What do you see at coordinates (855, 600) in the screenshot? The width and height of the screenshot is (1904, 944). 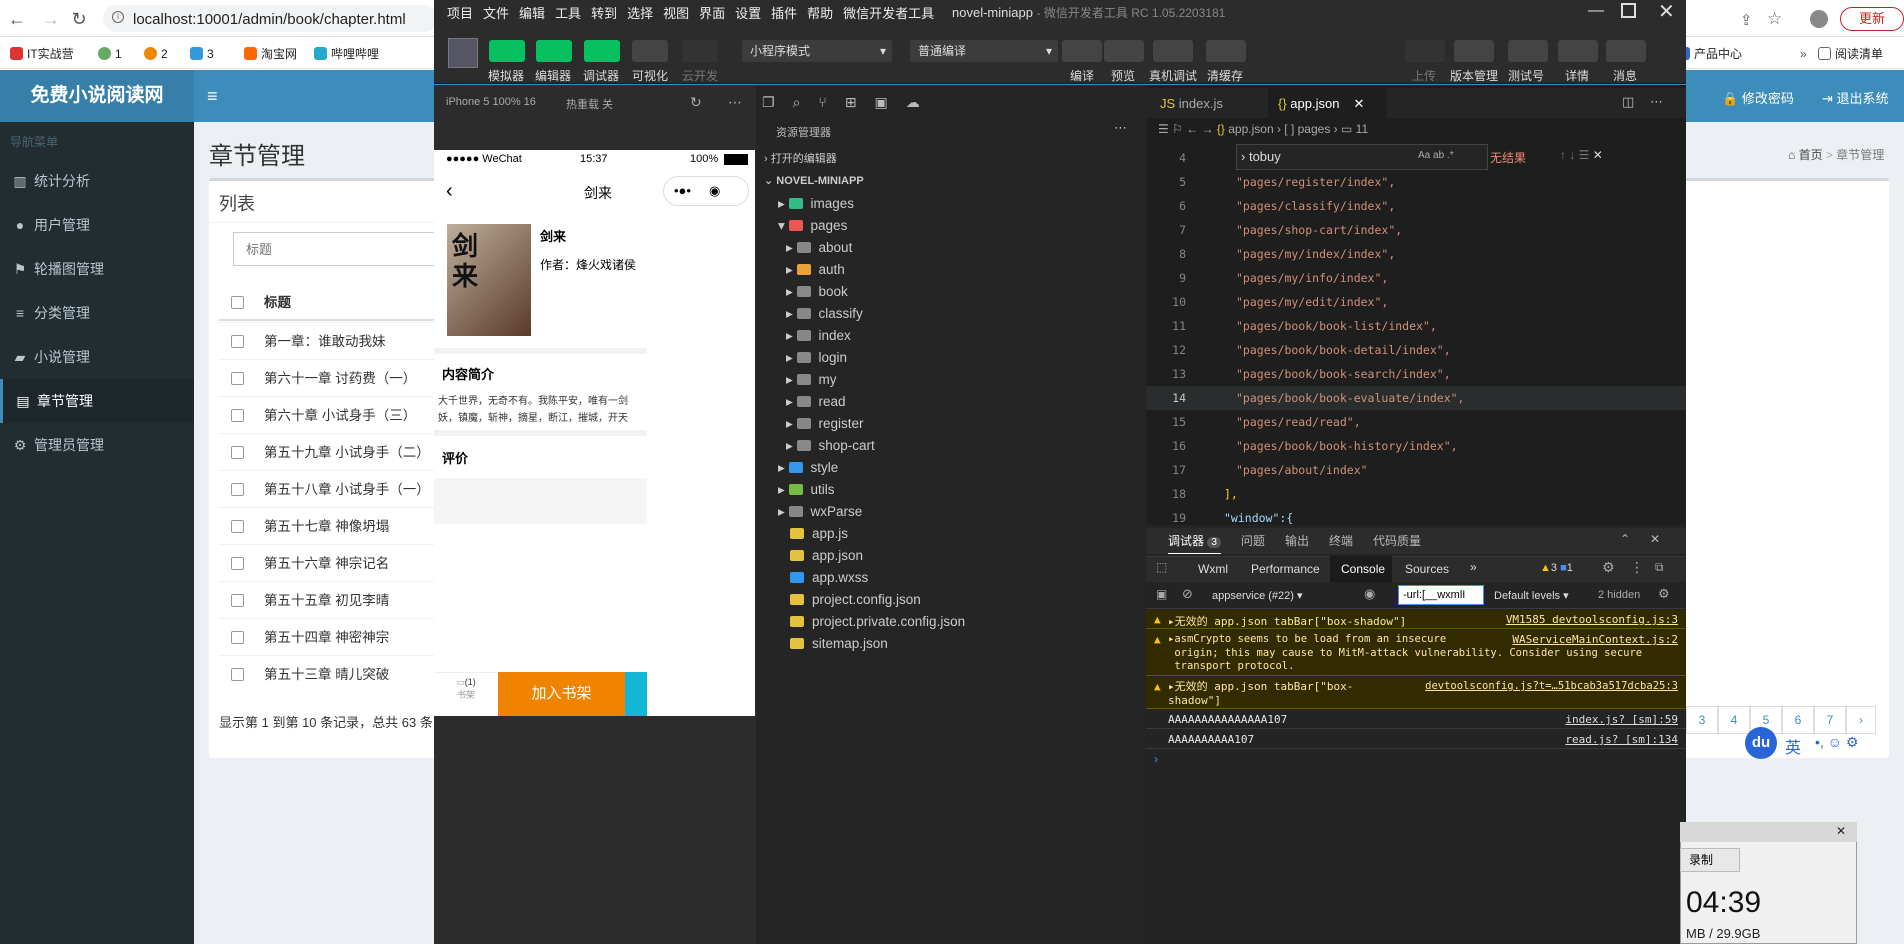 I see `file-project-config: project.config.json` at bounding box center [855, 600].